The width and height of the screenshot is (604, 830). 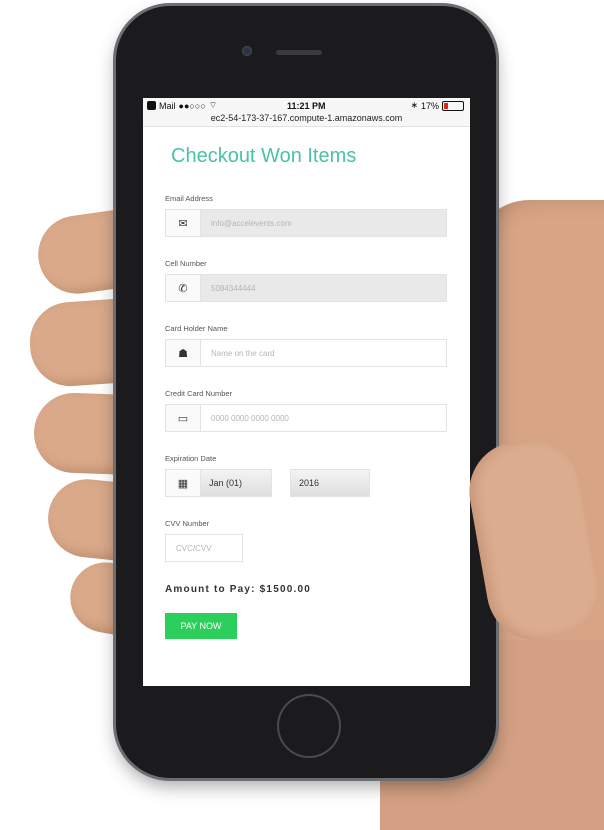 I want to click on expiration-month-select: Jan (01), so click(x=236, y=483).